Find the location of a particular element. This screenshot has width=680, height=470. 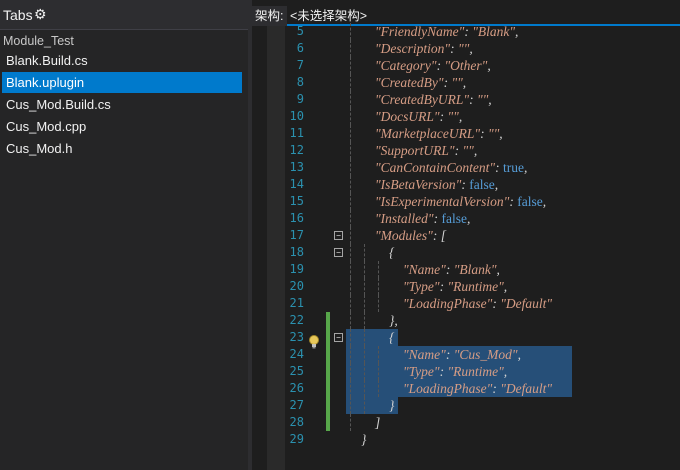

line-number: 7 is located at coordinates (300, 65).